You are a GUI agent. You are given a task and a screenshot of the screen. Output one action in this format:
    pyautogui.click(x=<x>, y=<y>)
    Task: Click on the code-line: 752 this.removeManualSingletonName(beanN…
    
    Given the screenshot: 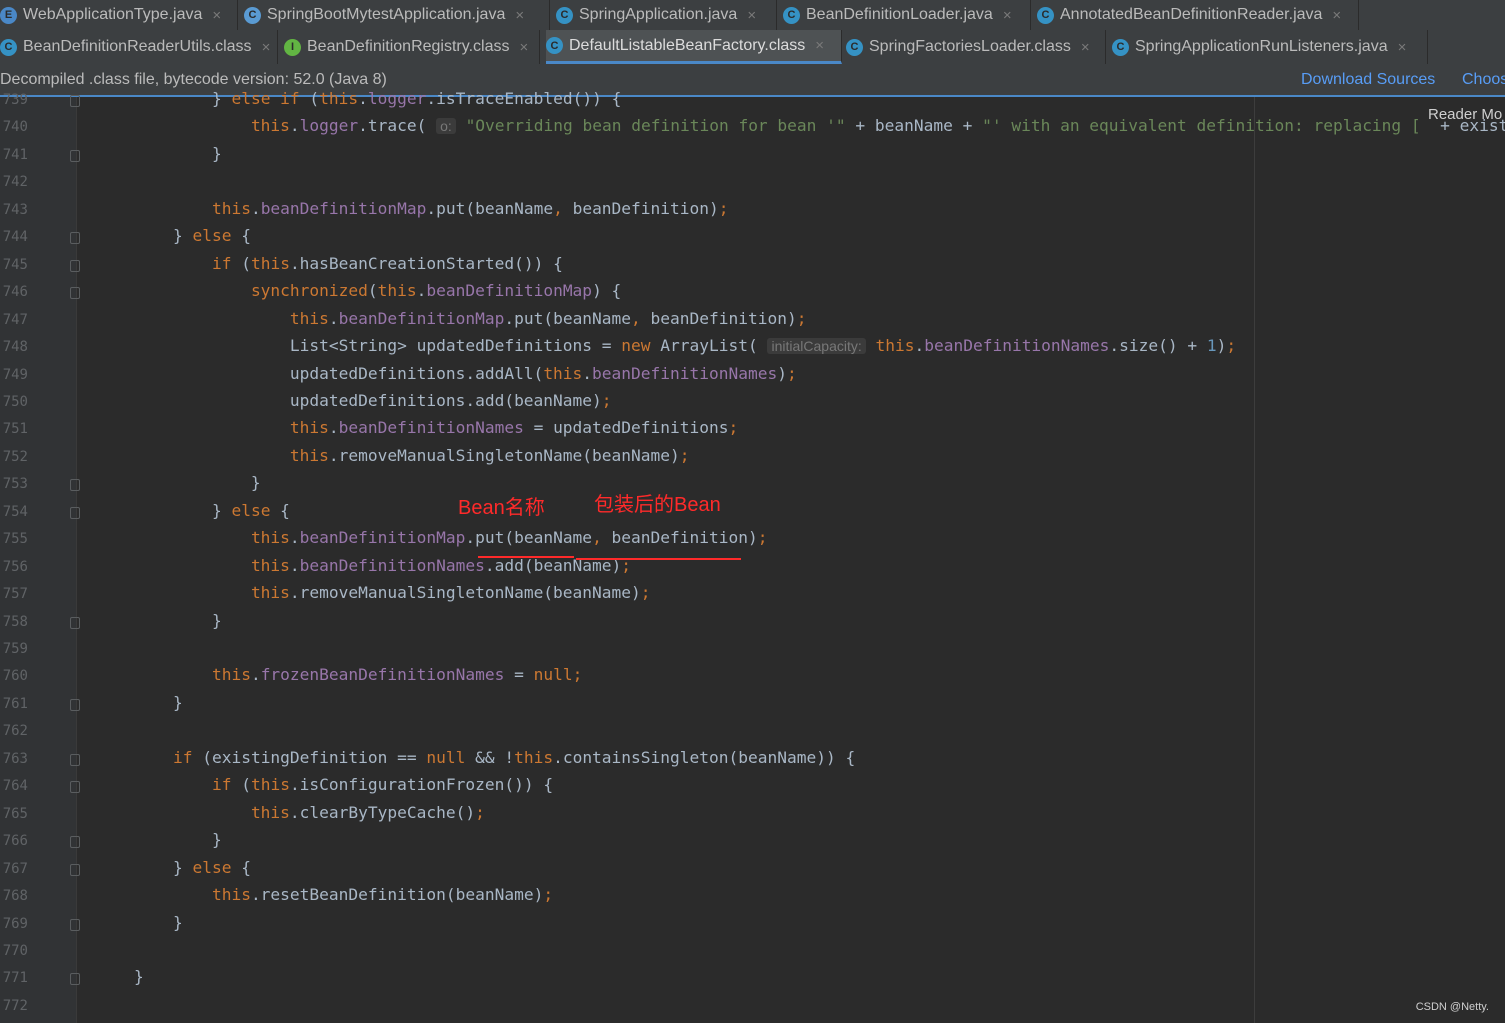 What is the action you would take?
    pyautogui.click(x=752, y=458)
    